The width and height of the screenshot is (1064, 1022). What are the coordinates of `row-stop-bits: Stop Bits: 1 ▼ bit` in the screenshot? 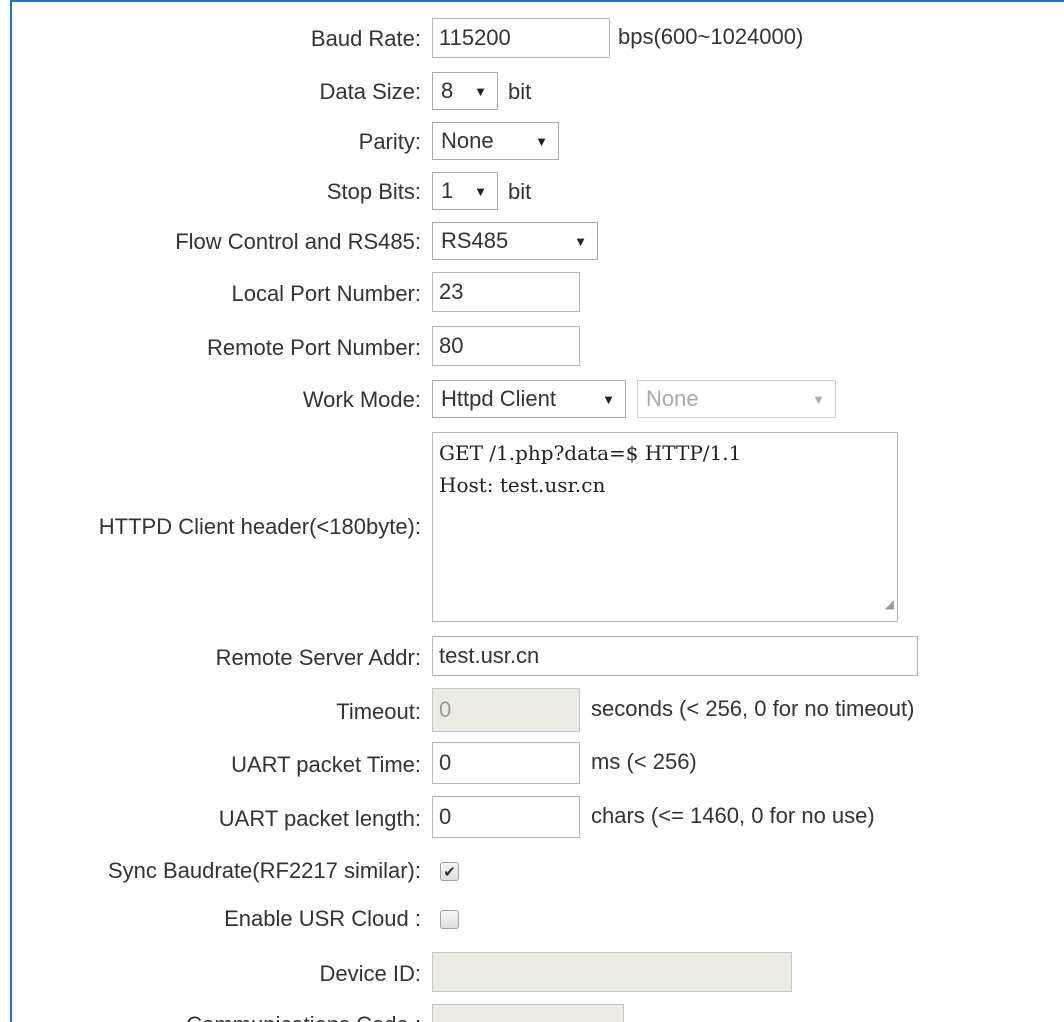 It's located at (532, 192).